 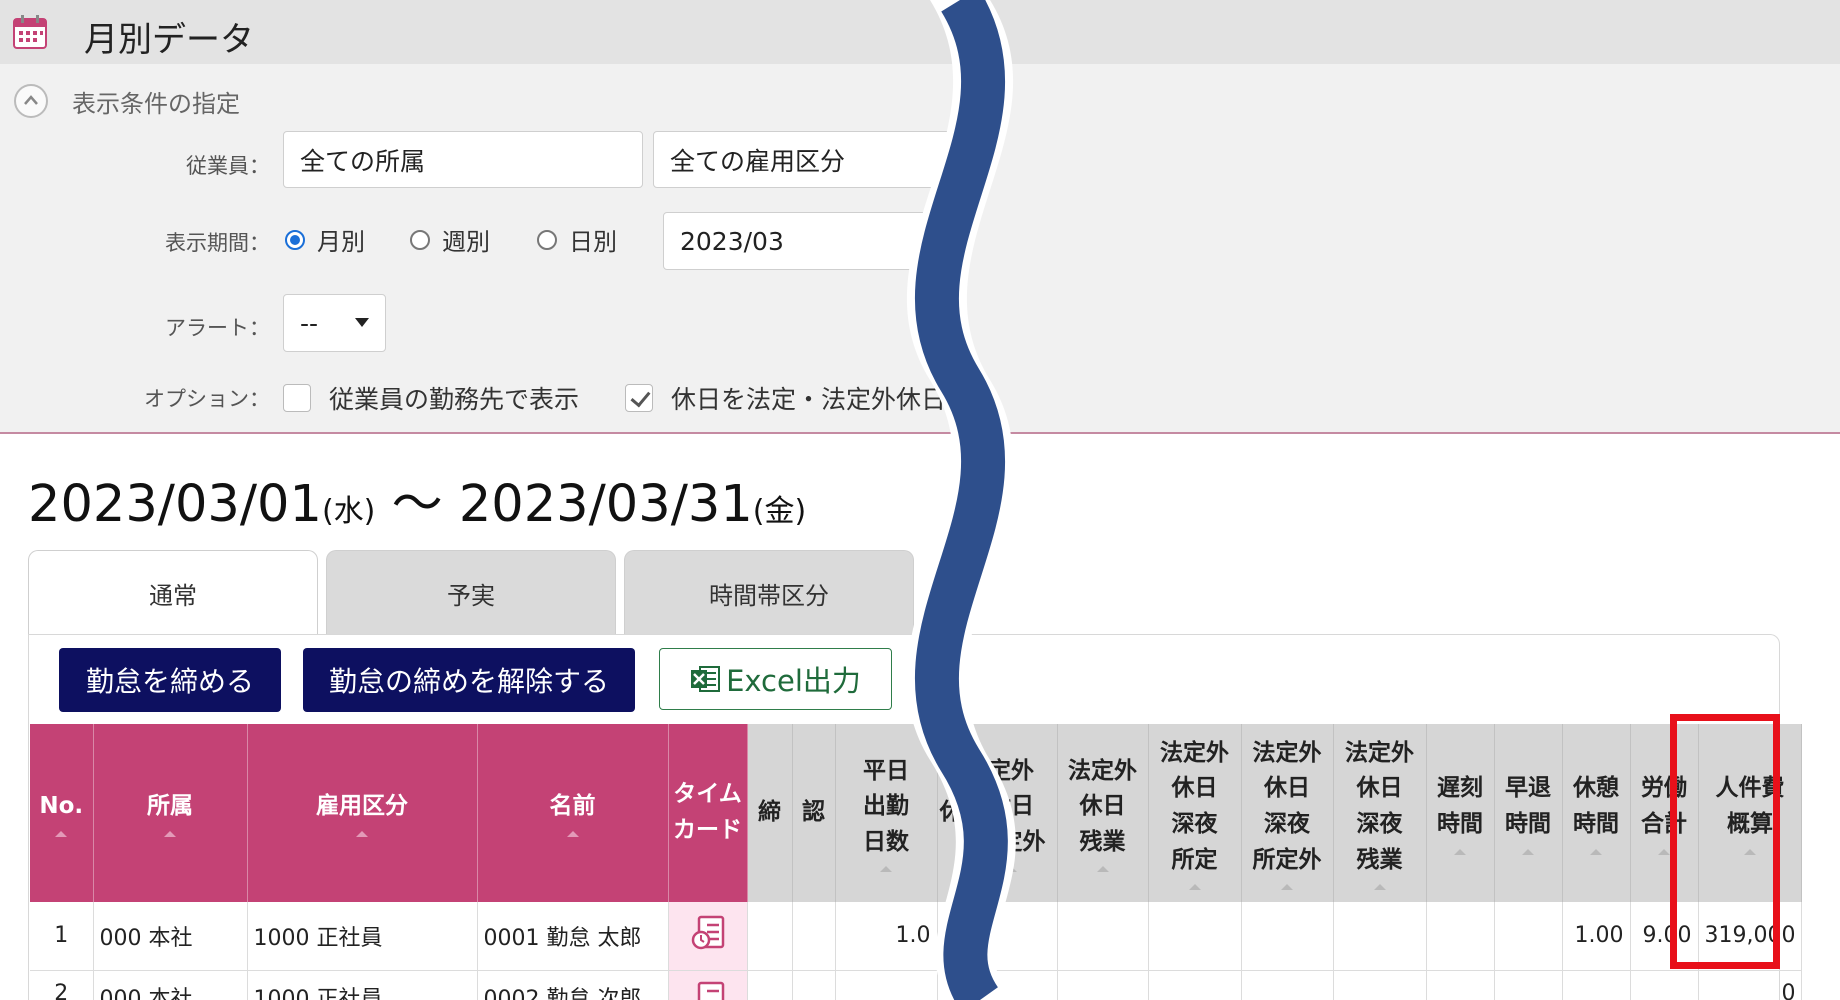 I want to click on close-attendance-button: 勤怠を締める, so click(x=170, y=680).